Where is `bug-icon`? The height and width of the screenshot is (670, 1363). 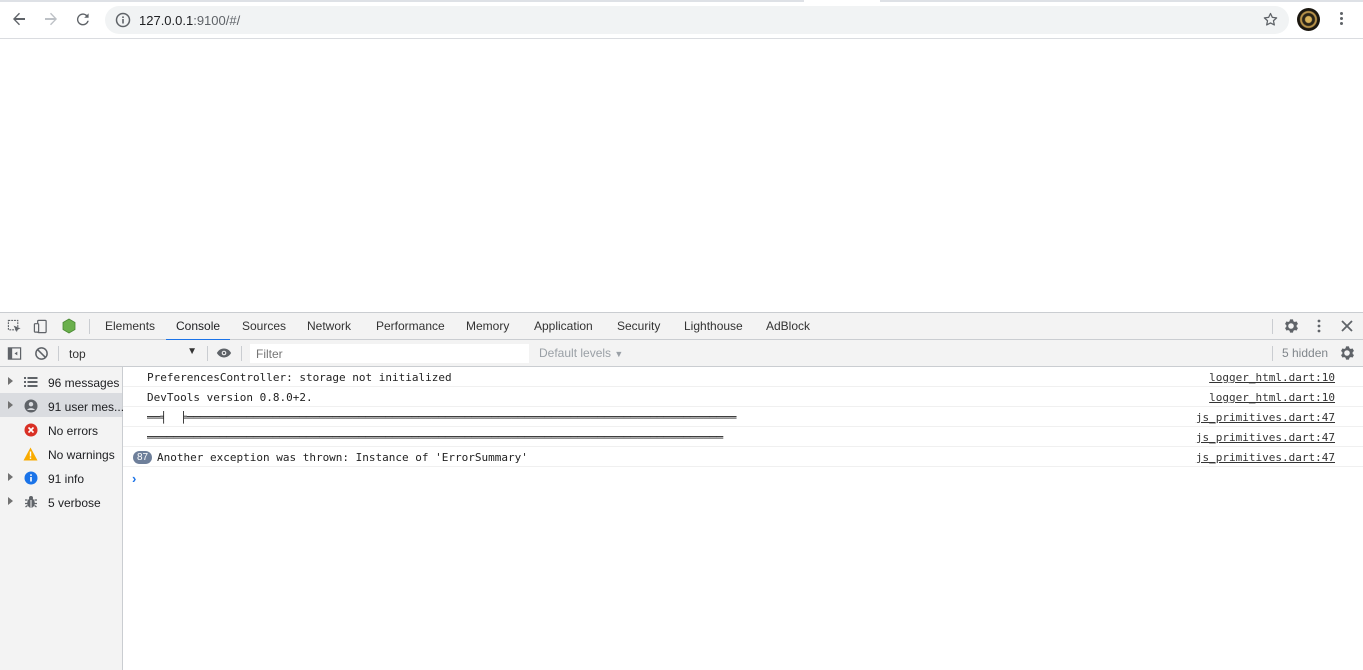
bug-icon is located at coordinates (30, 501).